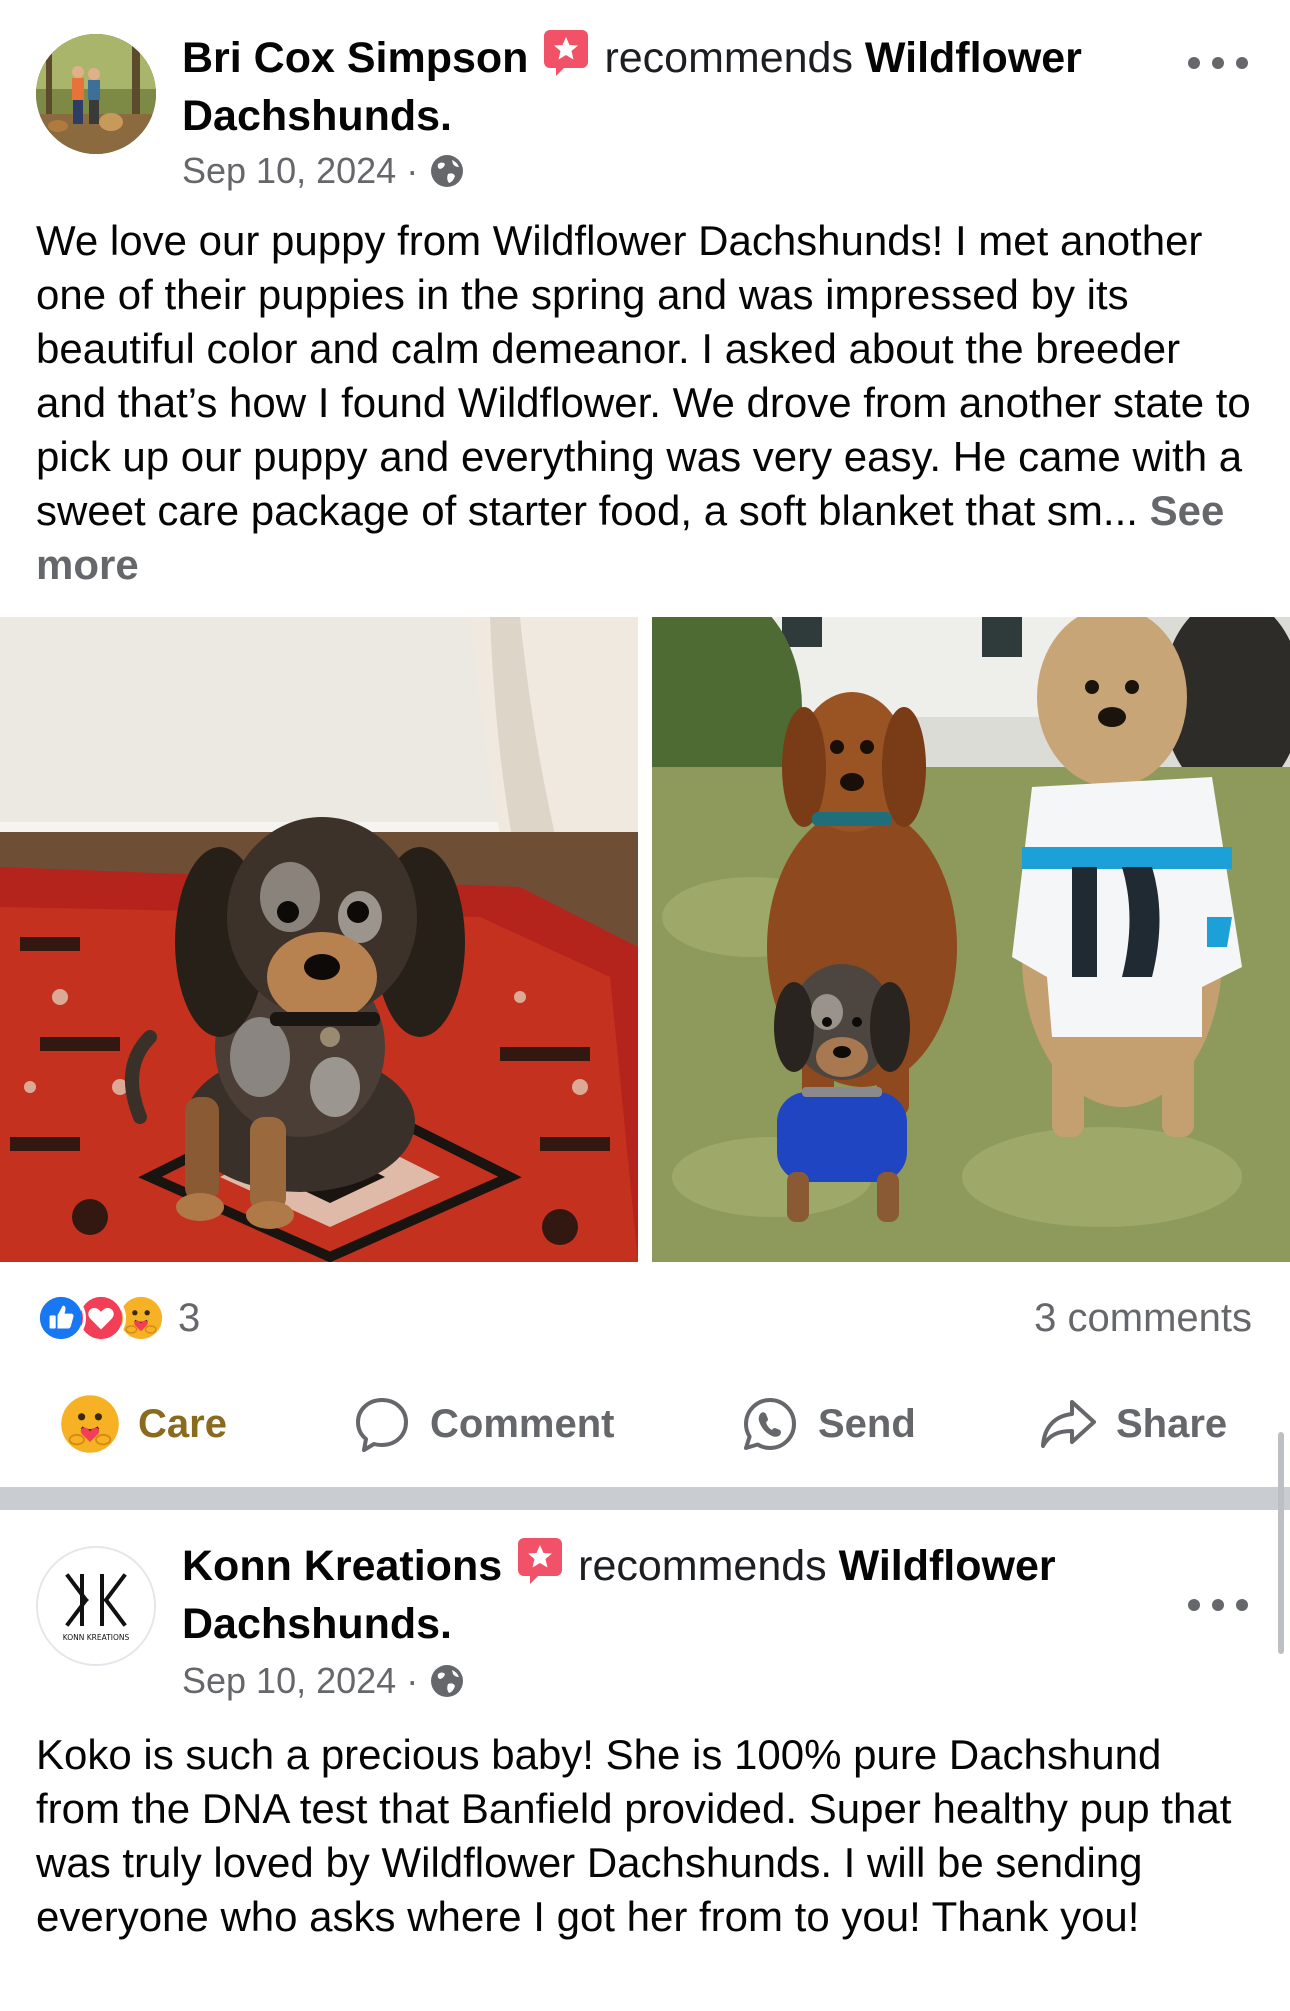 This screenshot has width=1290, height=2011. Describe the element at coordinates (355, 58) in the screenshot. I see `author-name: Bri Cox Simpson` at that location.